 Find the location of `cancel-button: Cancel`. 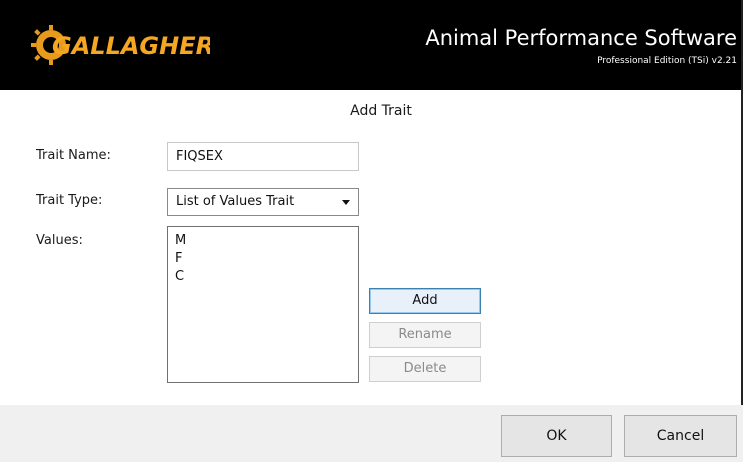

cancel-button: Cancel is located at coordinates (680, 436).